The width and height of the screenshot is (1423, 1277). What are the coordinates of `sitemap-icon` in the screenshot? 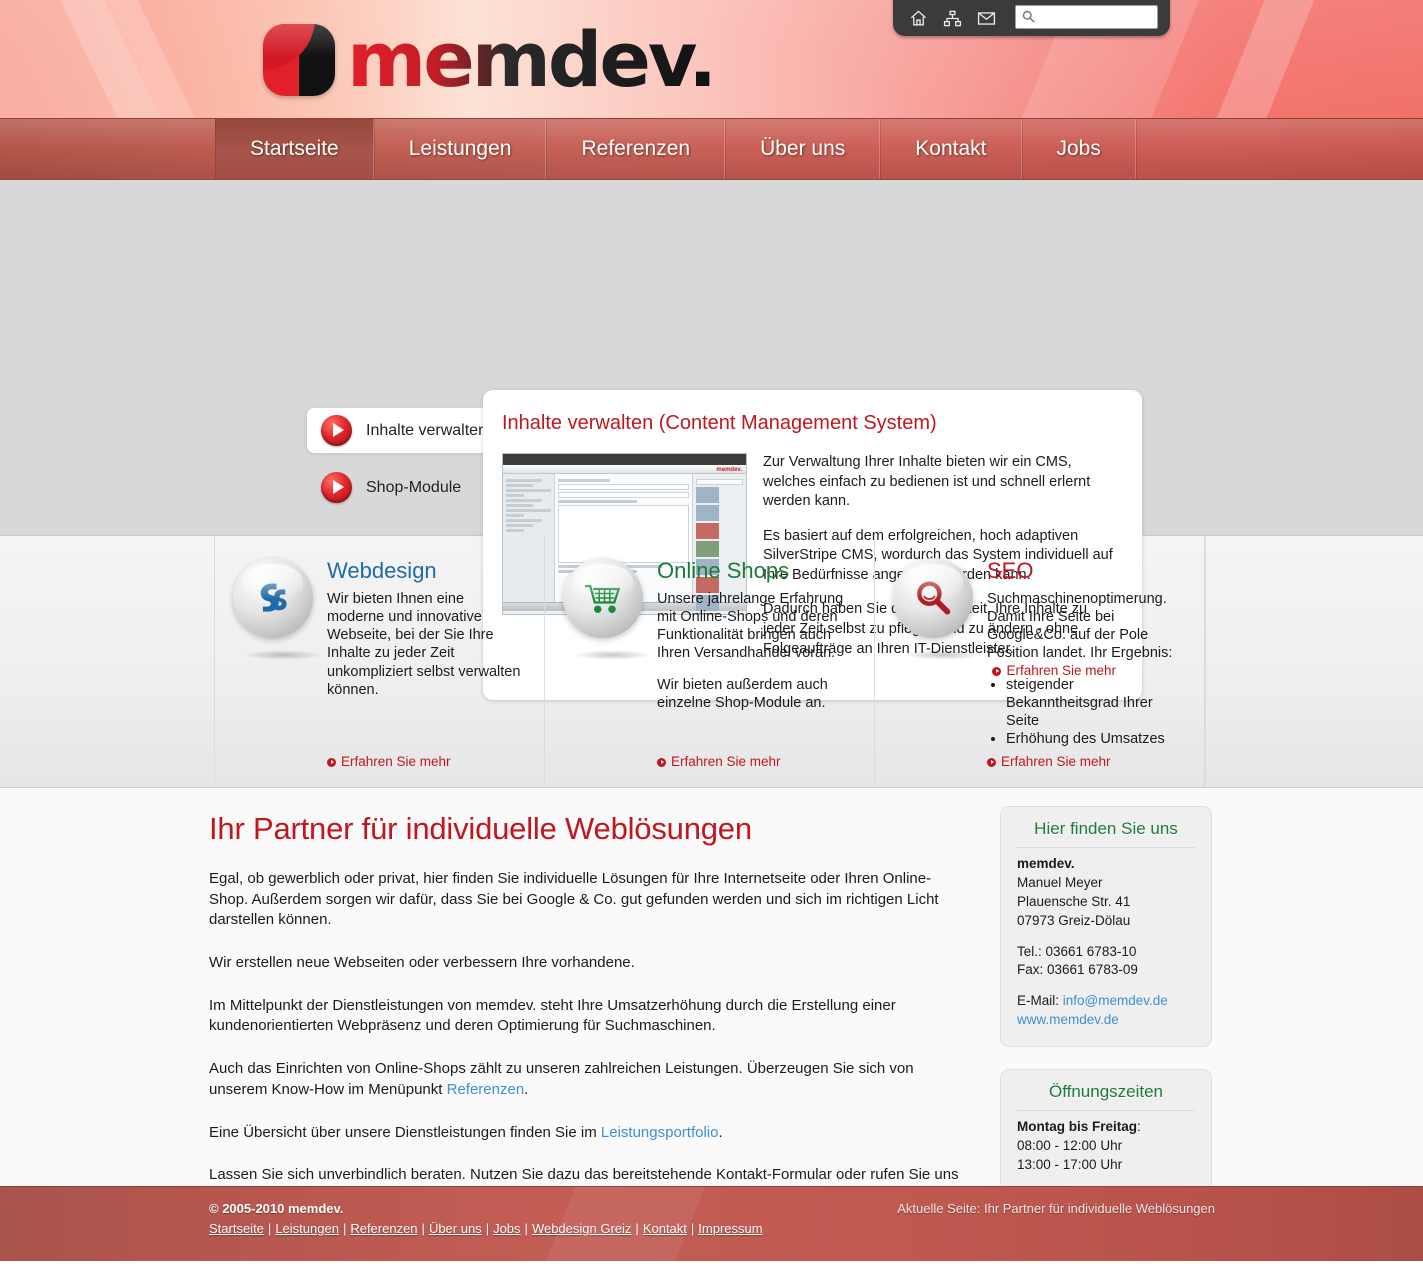 It's located at (952, 18).